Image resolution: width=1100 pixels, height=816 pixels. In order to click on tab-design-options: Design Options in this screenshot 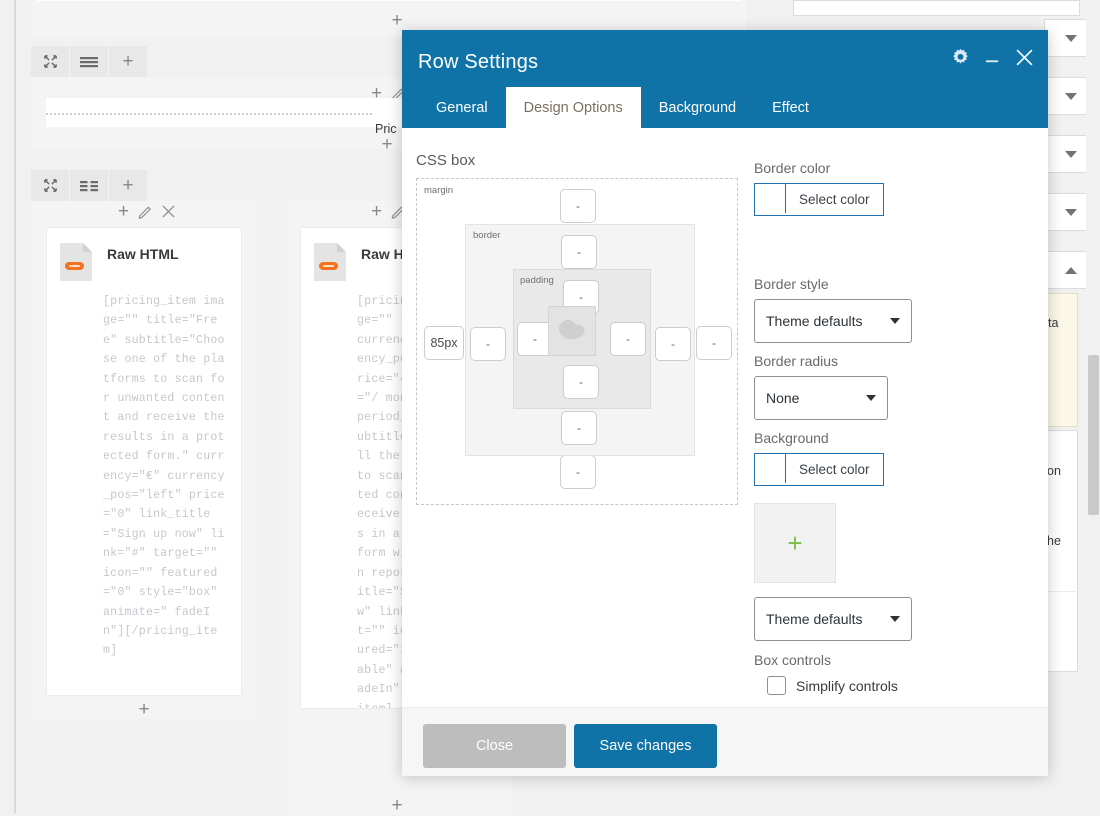, I will do `click(573, 107)`.